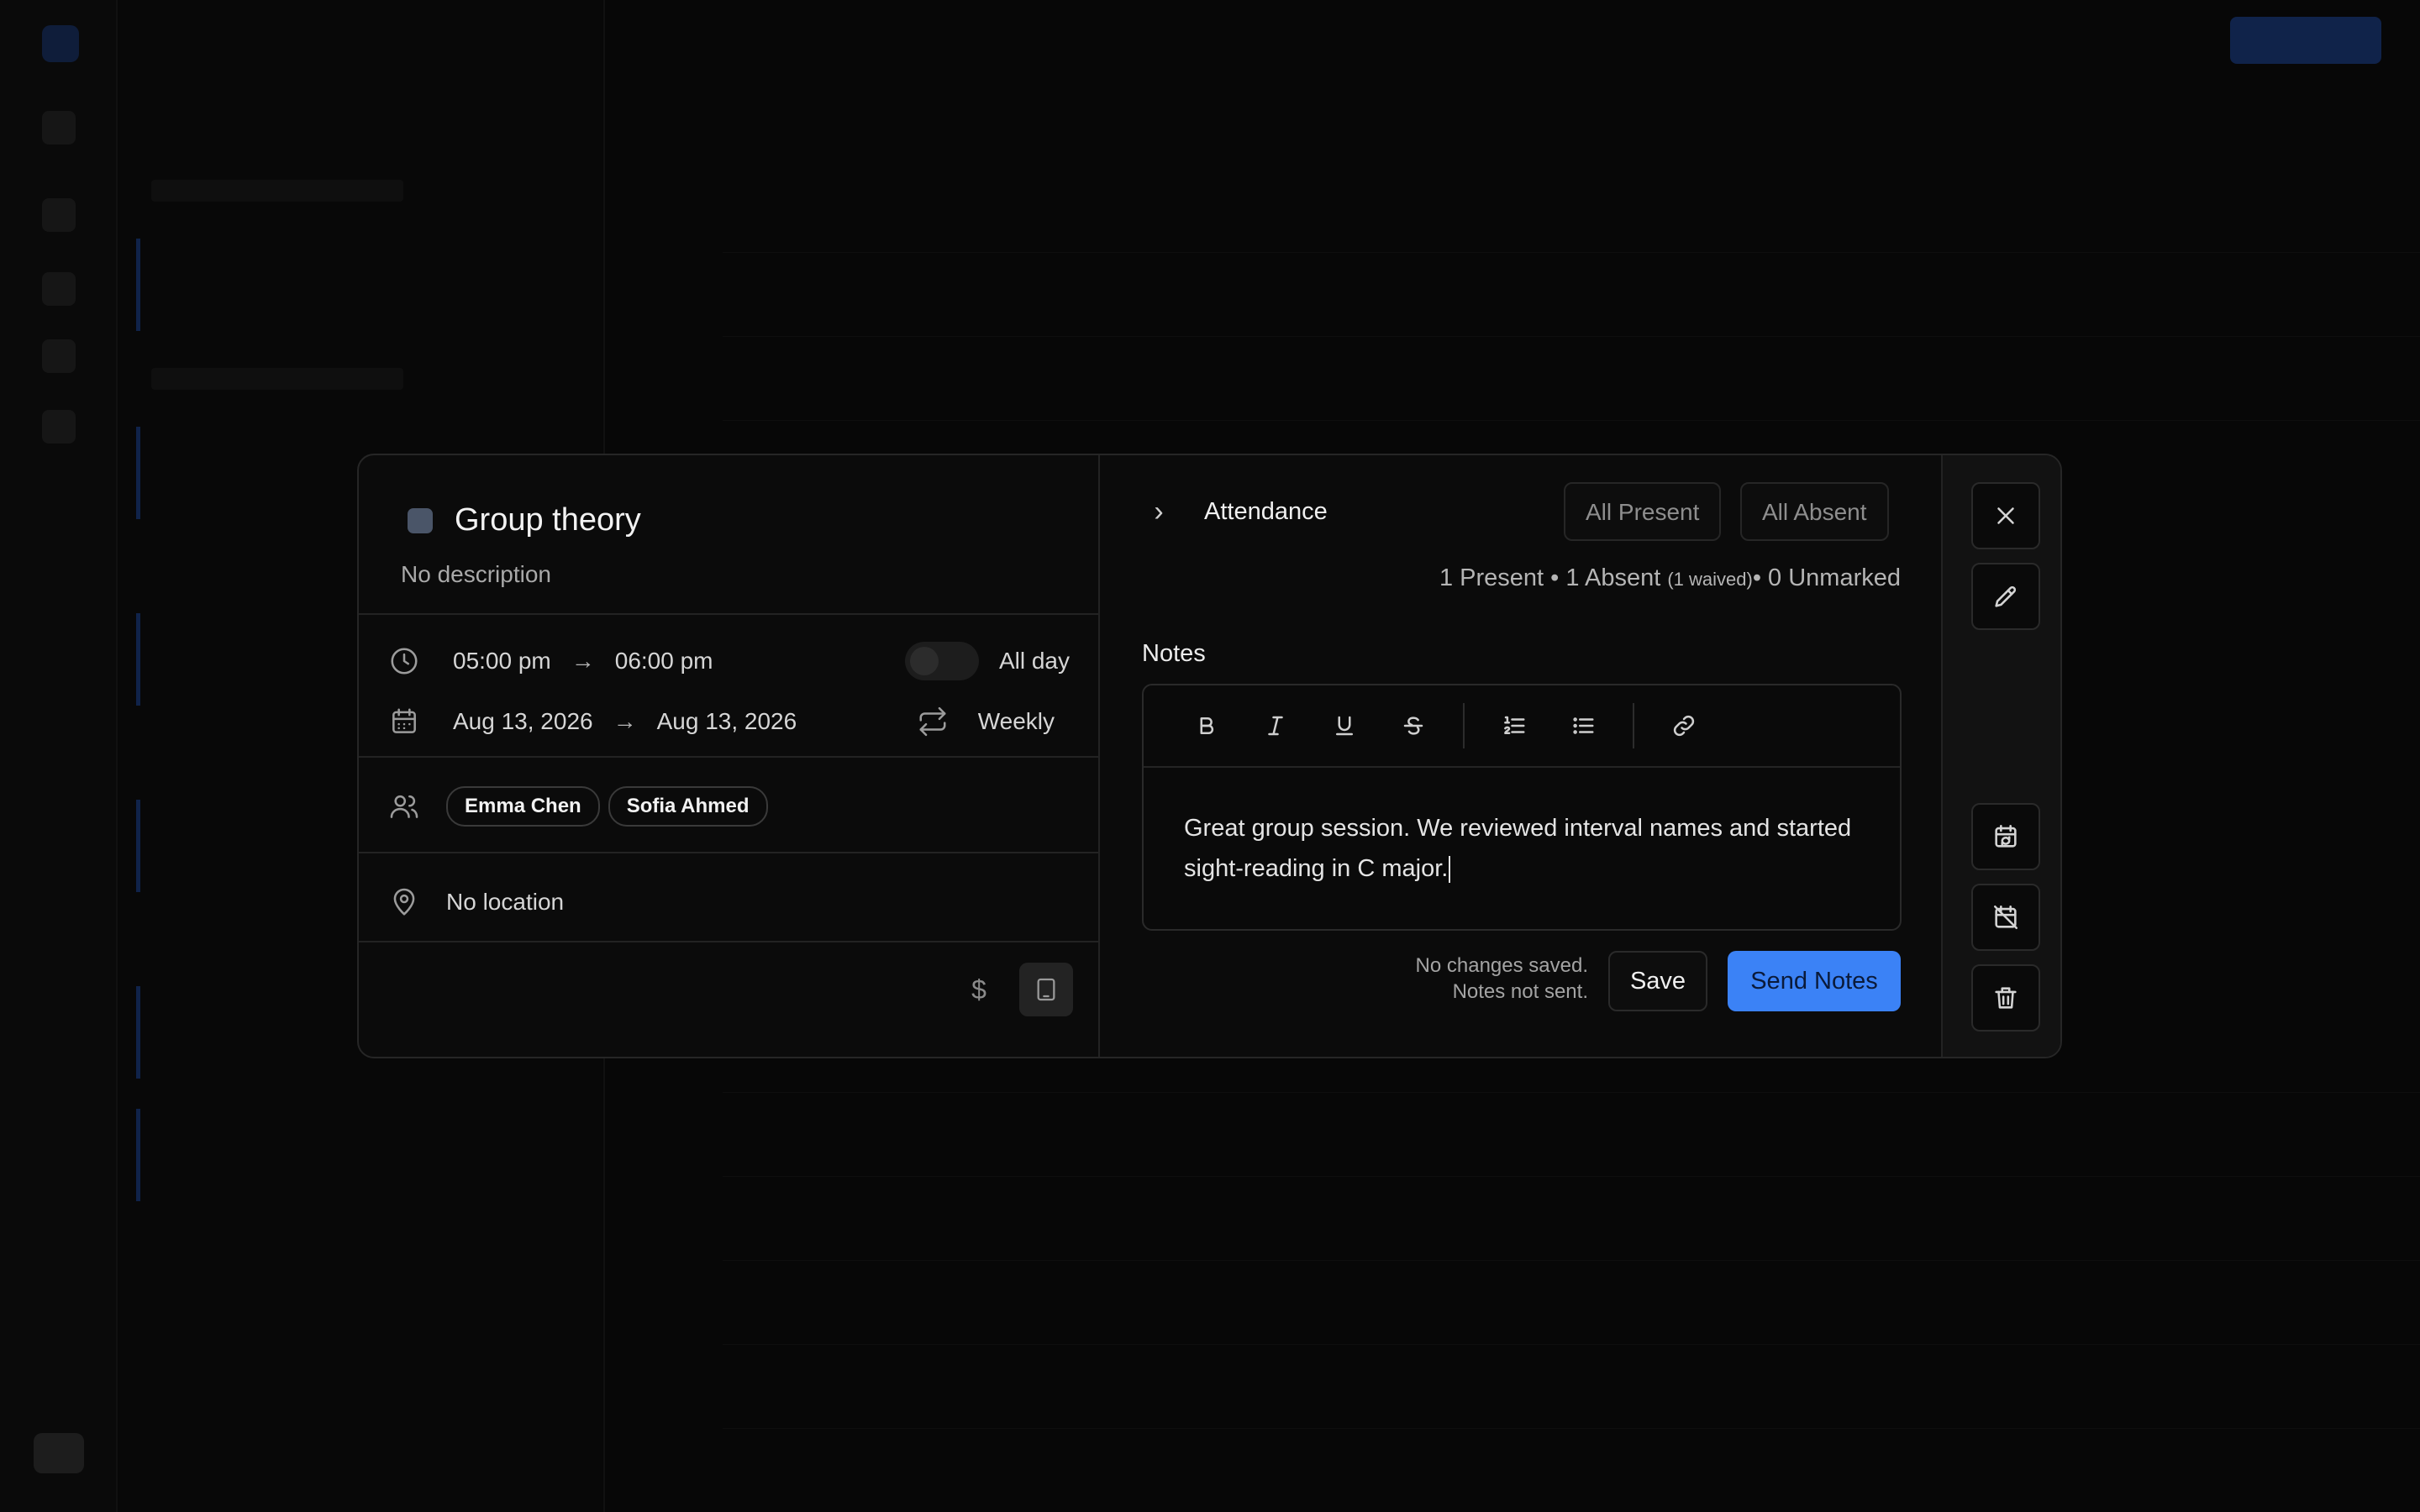 This screenshot has width=2420, height=1512. Describe the element at coordinates (420, 520) in the screenshot. I see `event-color-swatch` at that location.